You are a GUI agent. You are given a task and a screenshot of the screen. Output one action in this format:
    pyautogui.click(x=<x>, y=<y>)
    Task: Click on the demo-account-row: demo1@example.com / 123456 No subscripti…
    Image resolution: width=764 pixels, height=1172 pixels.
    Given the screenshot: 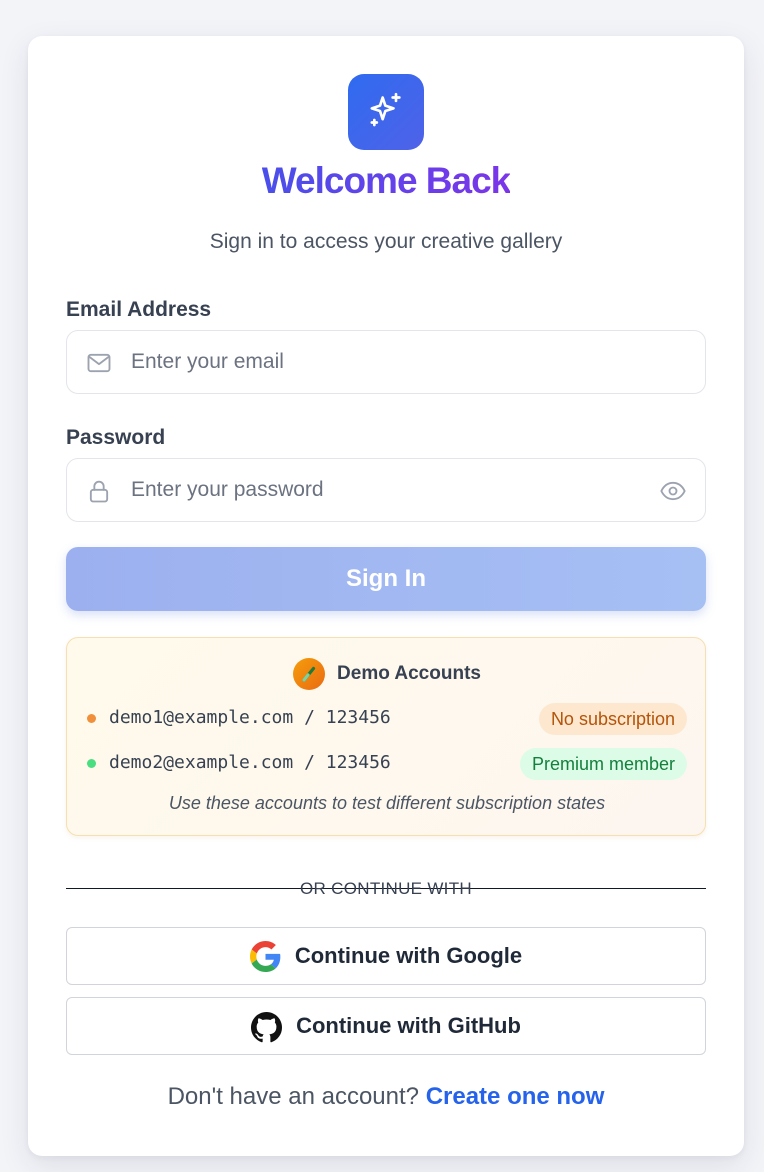 What is the action you would take?
    pyautogui.click(x=387, y=719)
    